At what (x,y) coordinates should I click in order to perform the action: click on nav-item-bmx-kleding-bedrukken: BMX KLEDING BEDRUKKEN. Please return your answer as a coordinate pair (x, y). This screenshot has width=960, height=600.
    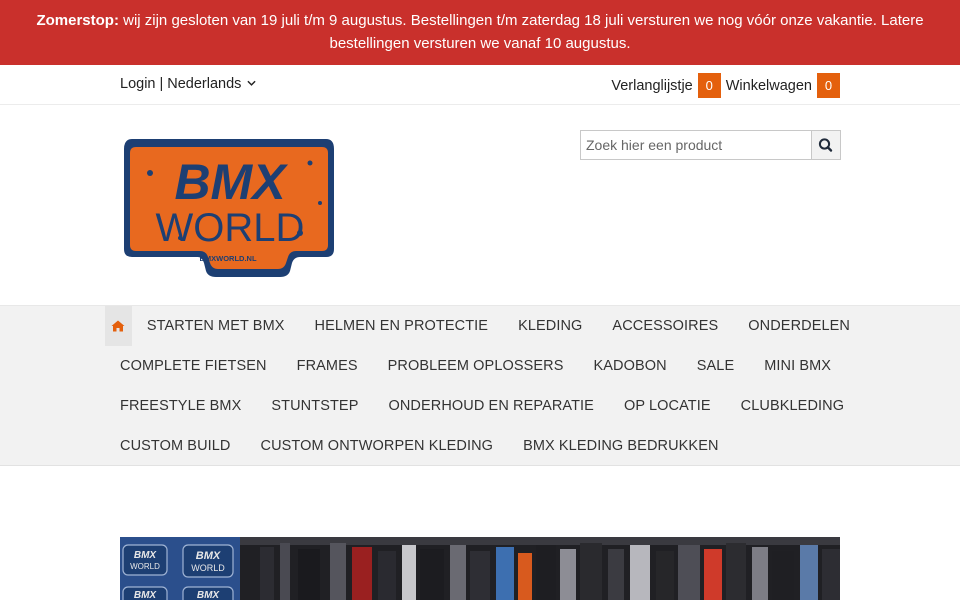
    Looking at the image, I should click on (620, 446).